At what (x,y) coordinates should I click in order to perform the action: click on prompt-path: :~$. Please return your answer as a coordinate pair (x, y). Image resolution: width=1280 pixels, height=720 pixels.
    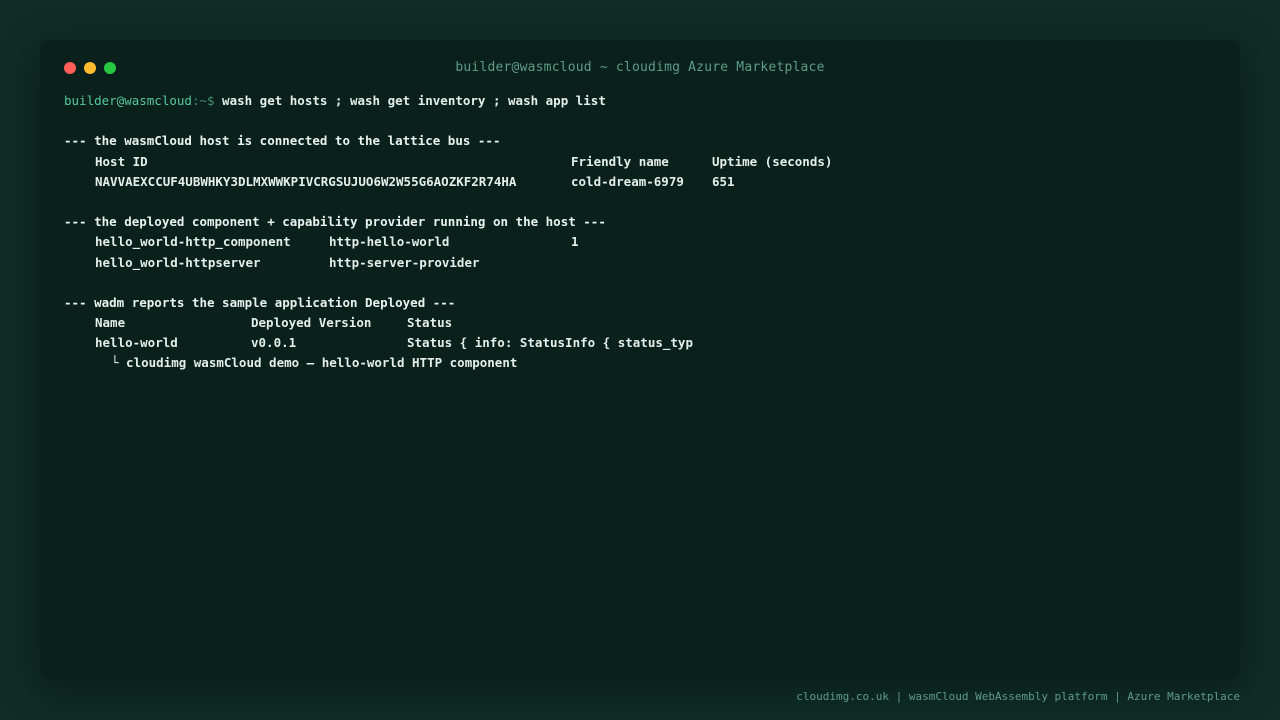
    Looking at the image, I should click on (203, 100).